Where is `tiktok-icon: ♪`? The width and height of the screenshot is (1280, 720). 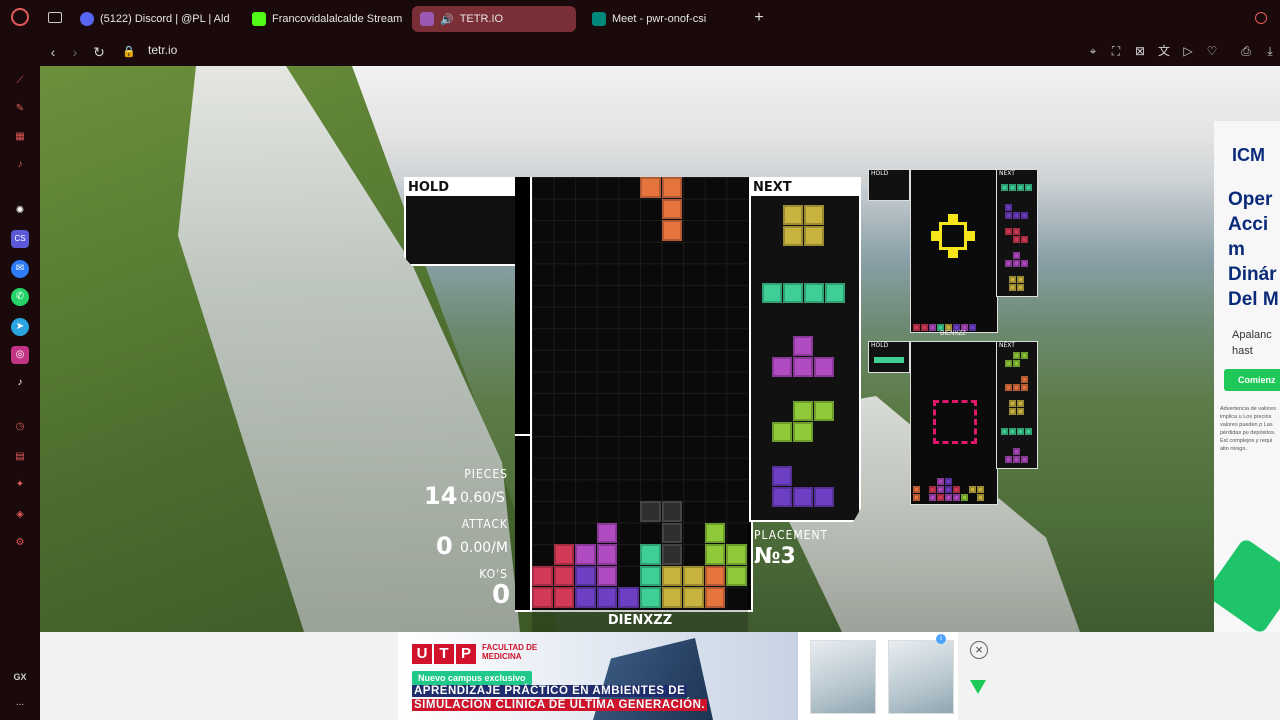
tiktok-icon: ♪ is located at coordinates (20, 383).